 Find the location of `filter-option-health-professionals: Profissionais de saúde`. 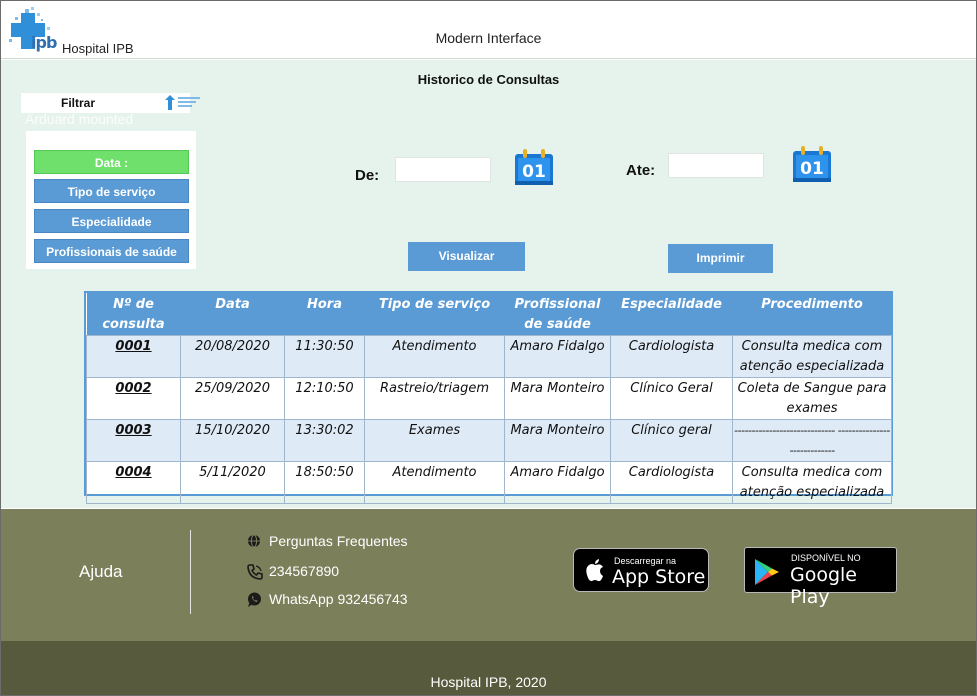

filter-option-health-professionals: Profissionais de saúde is located at coordinates (111, 251).